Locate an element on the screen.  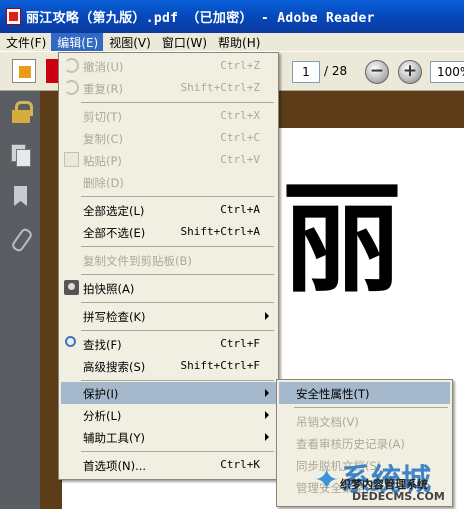
menu-item-shortcut: Shift+Ctrl+F is located at coordinates (220, 365).